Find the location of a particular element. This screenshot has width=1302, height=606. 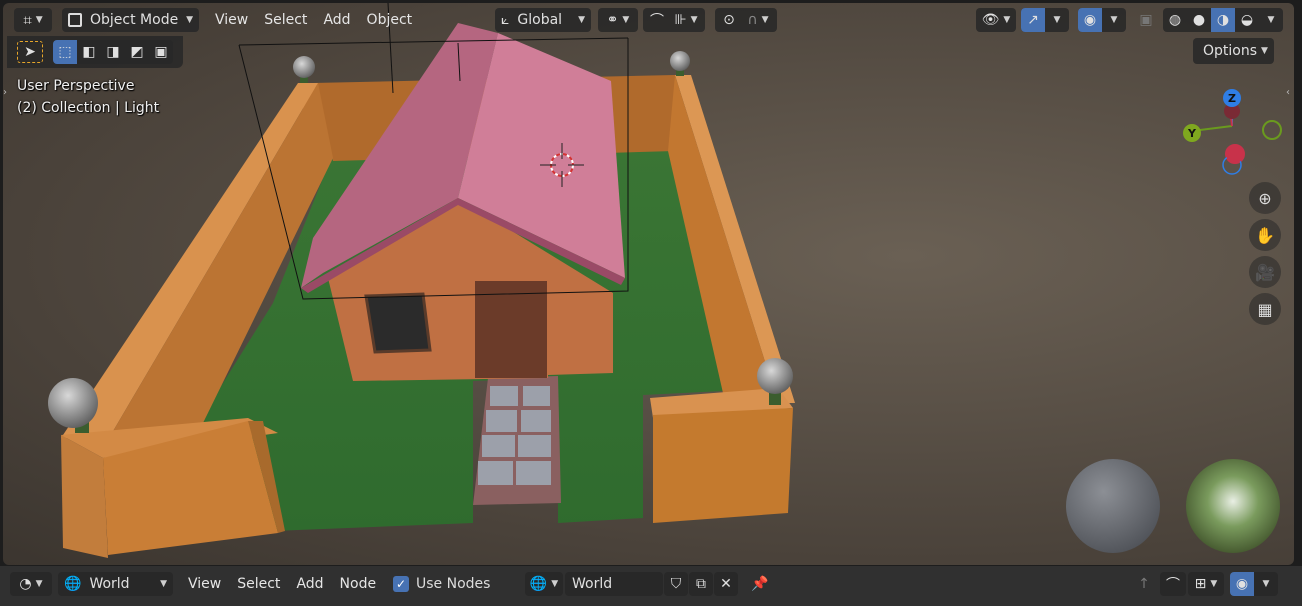

hdri-ball is located at coordinates (1233, 506).